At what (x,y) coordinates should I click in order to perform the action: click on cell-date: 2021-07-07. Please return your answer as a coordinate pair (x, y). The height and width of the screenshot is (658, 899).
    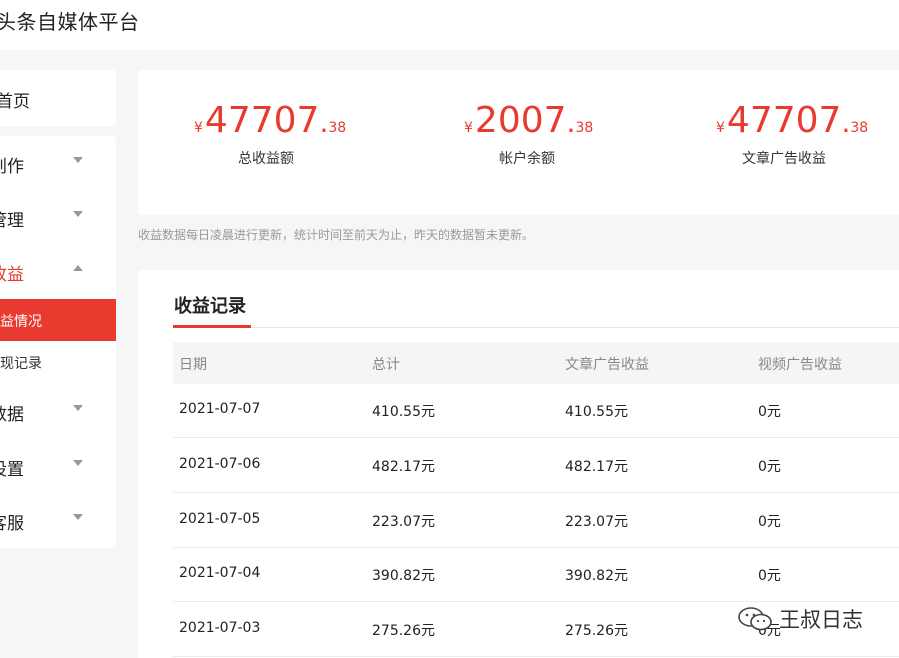
    Looking at the image, I should click on (220, 409).